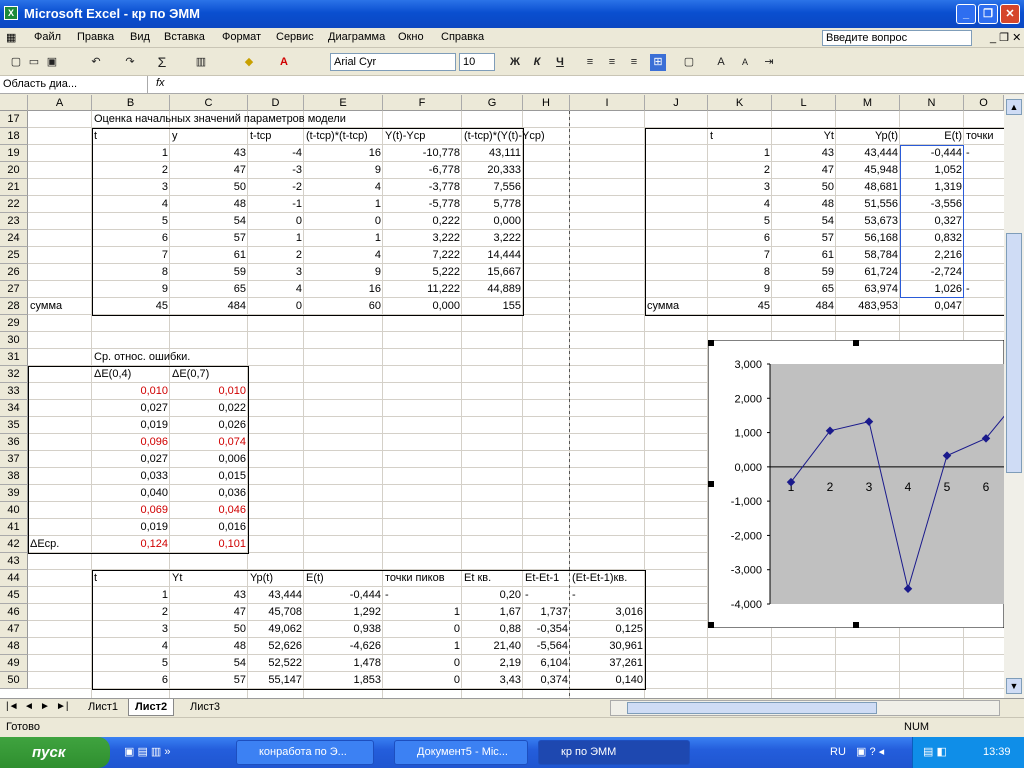  What do you see at coordinates (740, 272) in the screenshot?
I see `table2-cell: 8` at bounding box center [740, 272].